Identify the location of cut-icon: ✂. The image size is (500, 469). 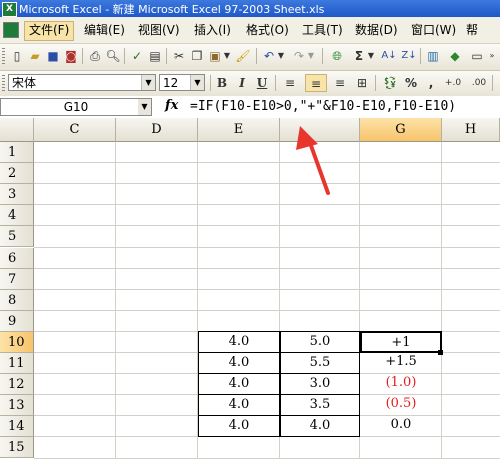
(179, 56).